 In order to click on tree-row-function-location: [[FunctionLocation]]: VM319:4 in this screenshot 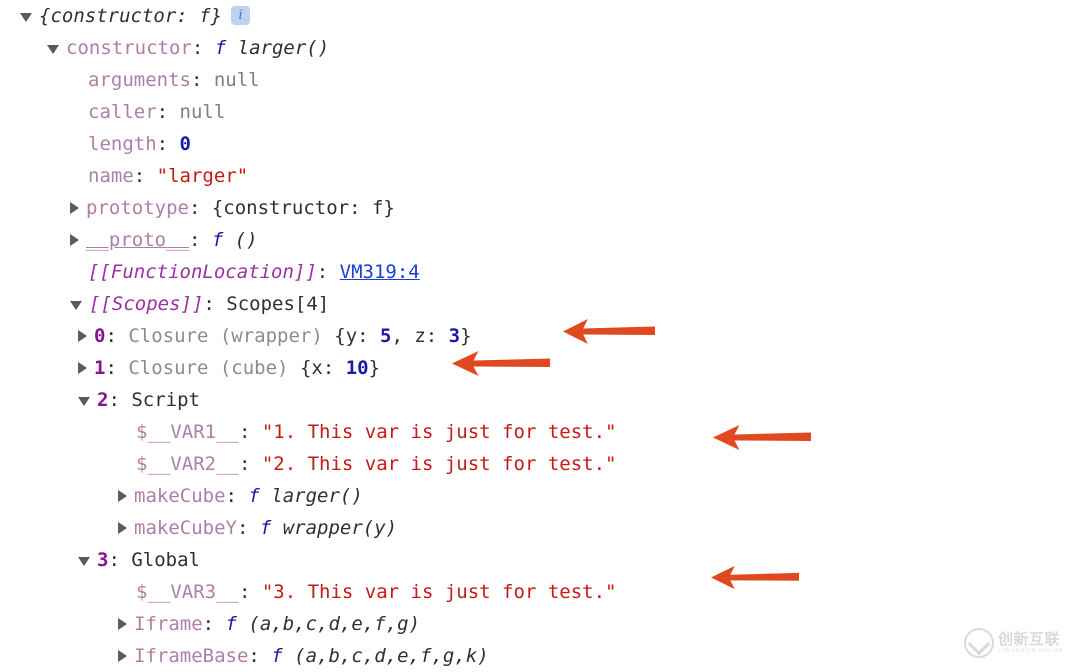, I will do `click(538, 272)`.